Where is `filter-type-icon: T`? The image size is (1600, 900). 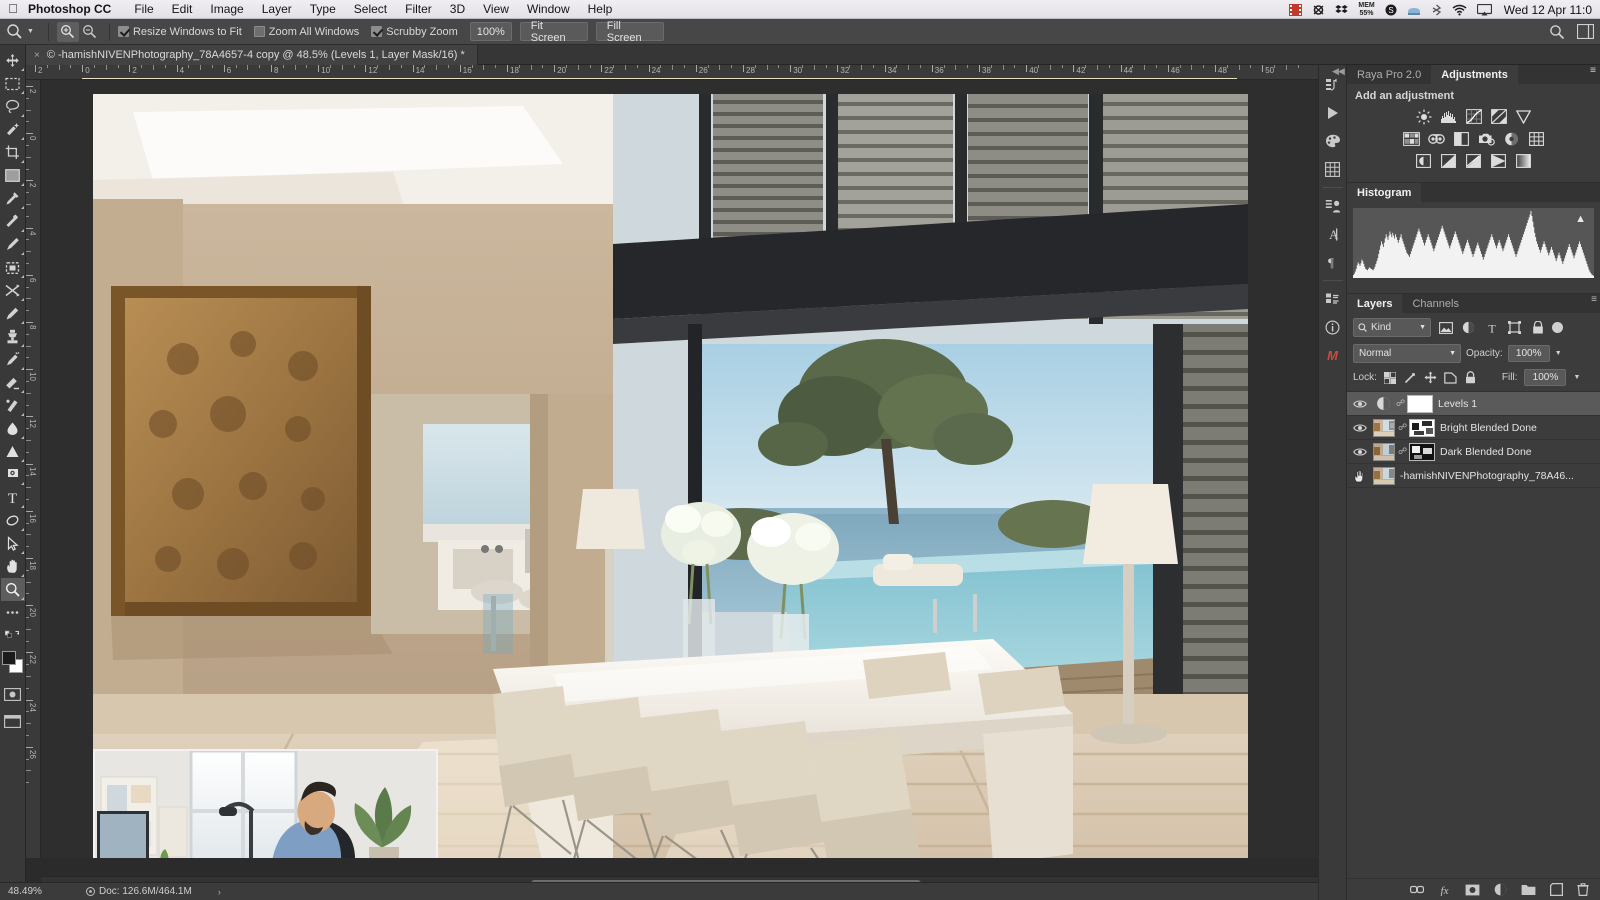
filter-type-icon: T is located at coordinates (1491, 327).